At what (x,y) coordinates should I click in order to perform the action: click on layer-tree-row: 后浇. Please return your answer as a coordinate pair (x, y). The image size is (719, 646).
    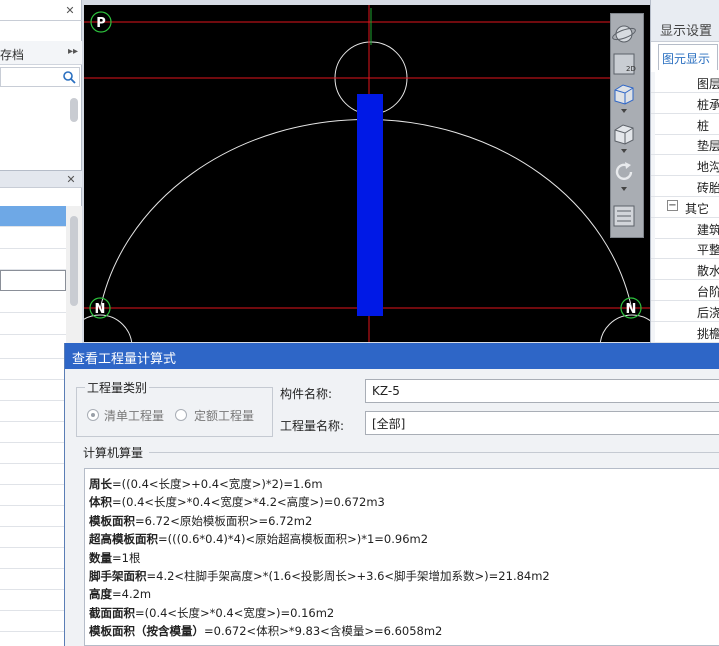
    Looking at the image, I should click on (685, 311).